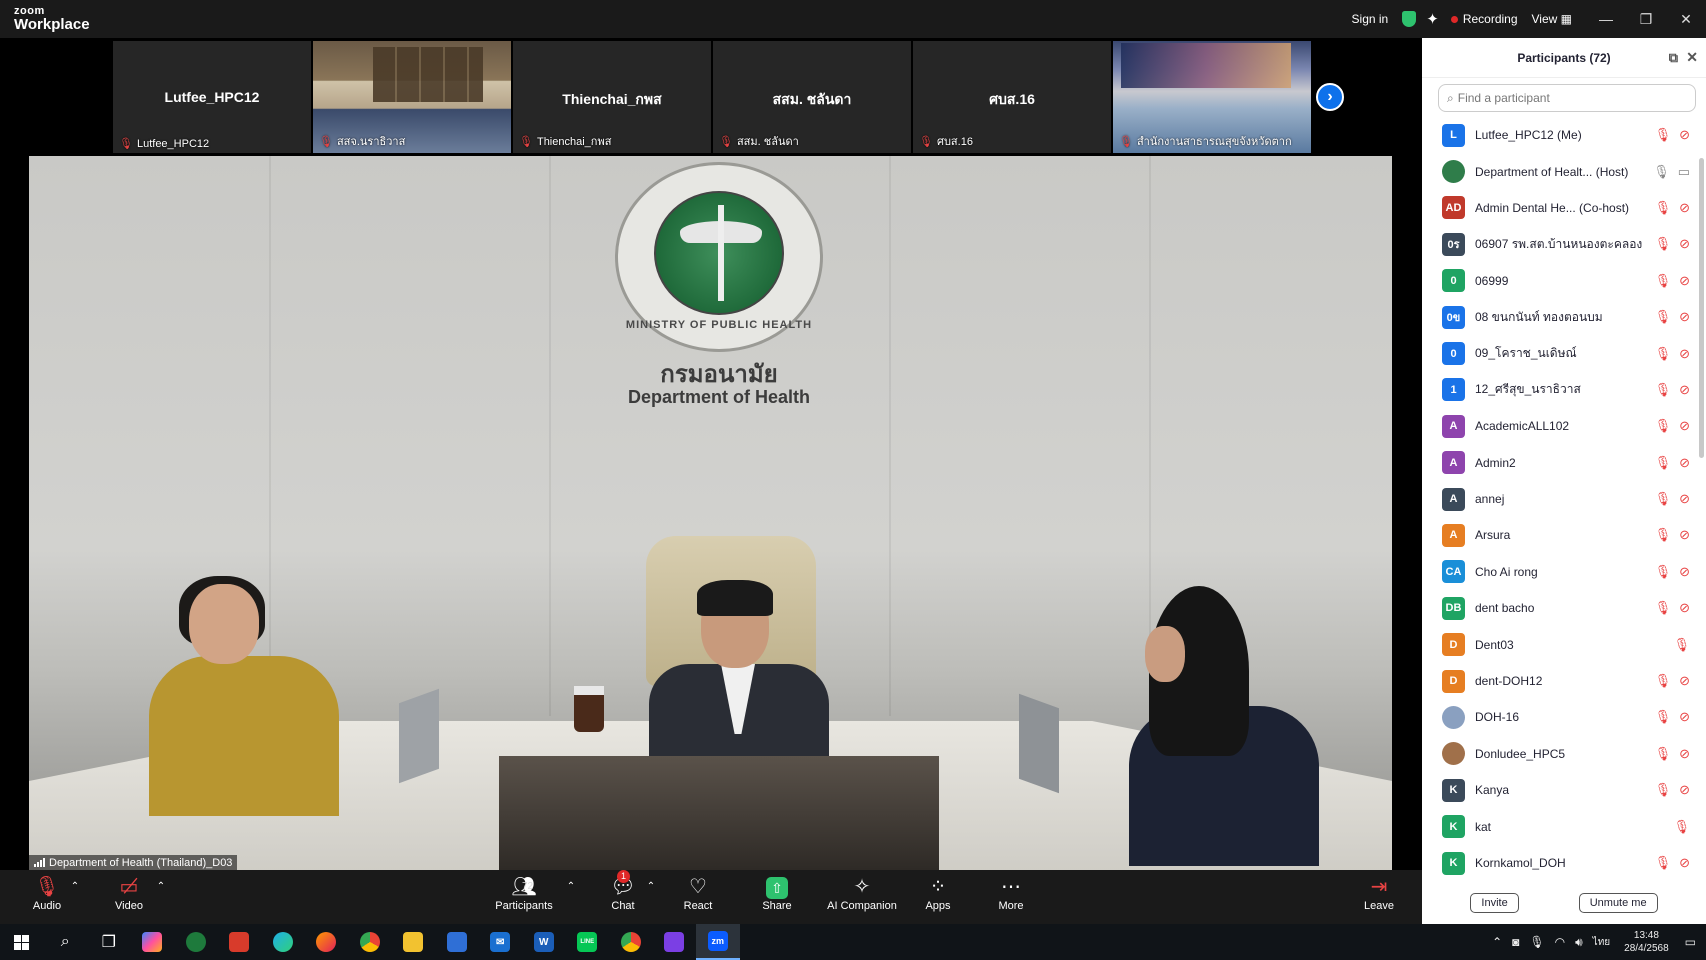 This screenshot has height=960, width=1706. I want to click on language-indicator: ไทย, so click(1601, 942).